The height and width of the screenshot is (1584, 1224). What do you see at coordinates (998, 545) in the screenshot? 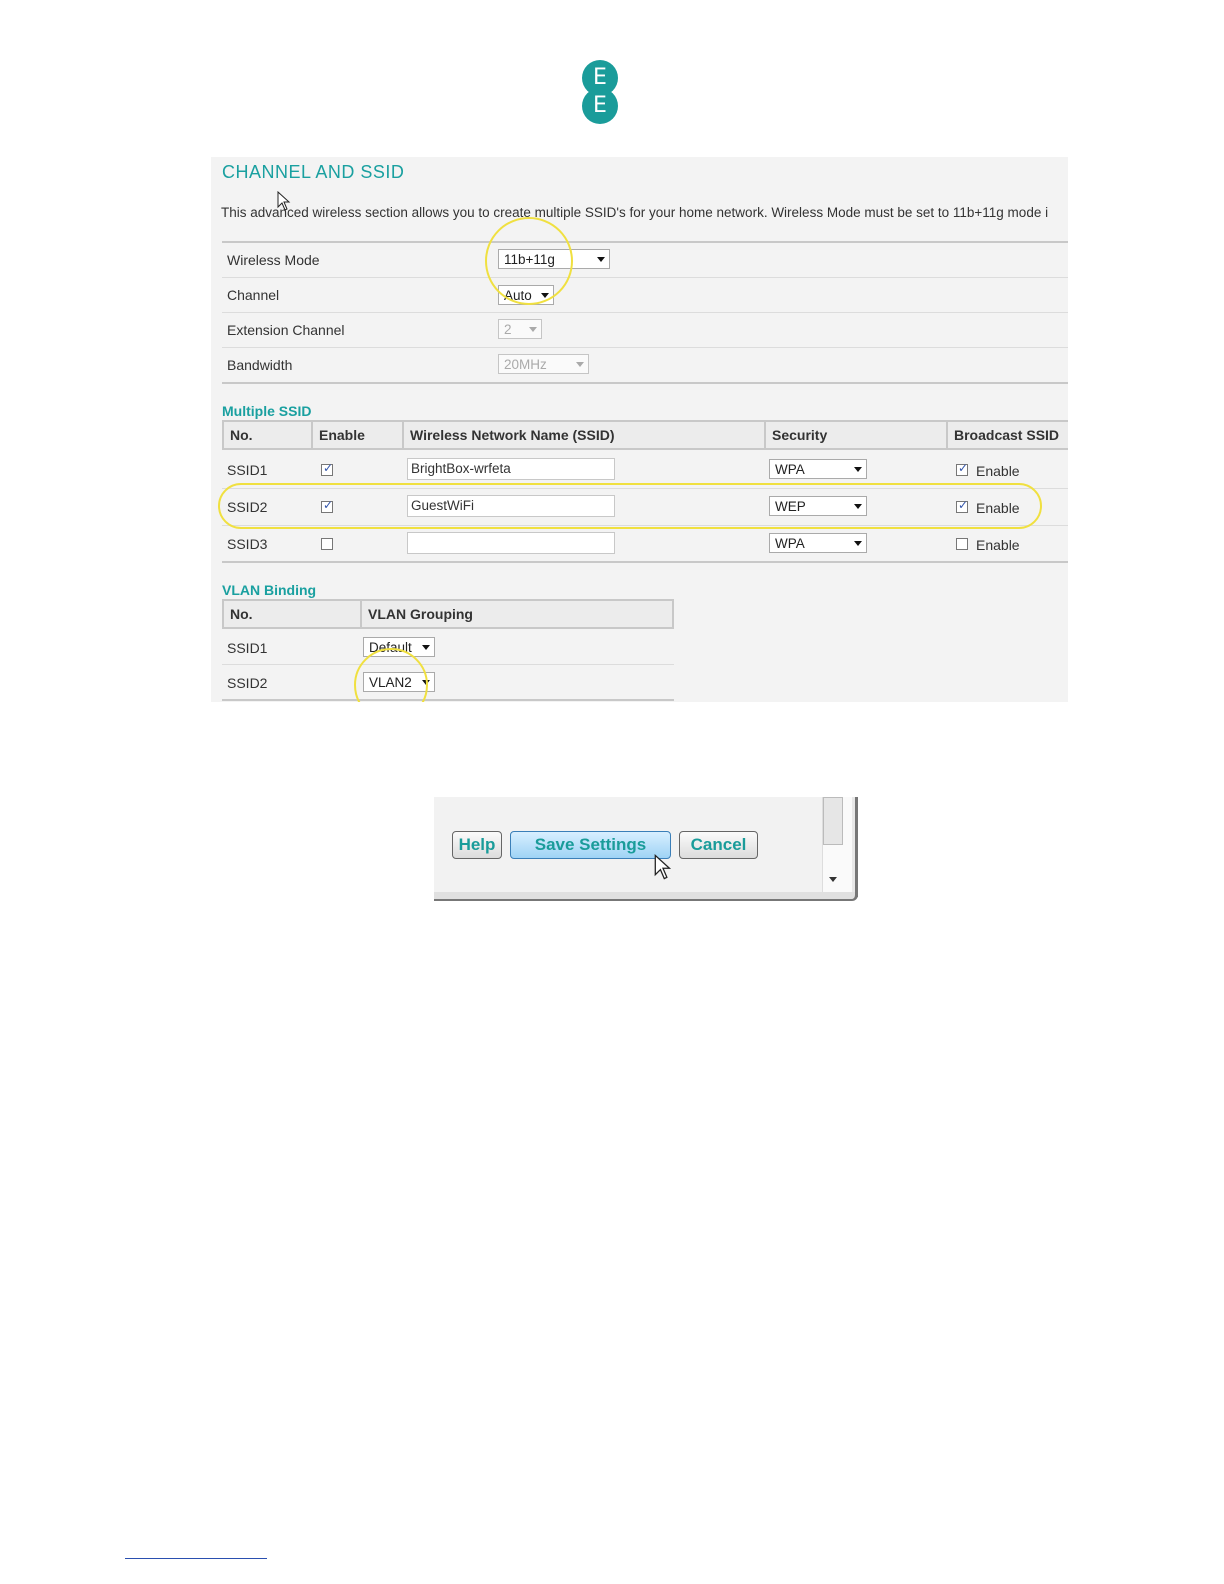
I see `ssid3-broadcast-label: Enable` at bounding box center [998, 545].